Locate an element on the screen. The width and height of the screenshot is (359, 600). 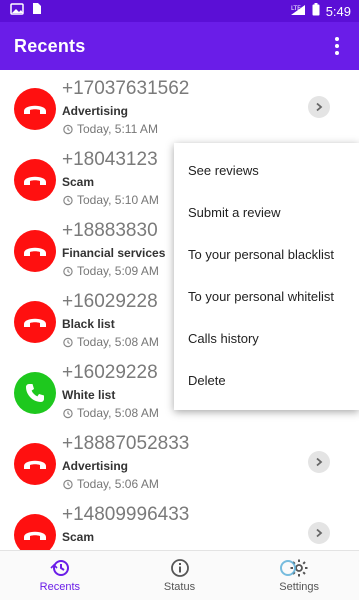
call-time-text: Today, 5:10 AM is located at coordinates (118, 200).